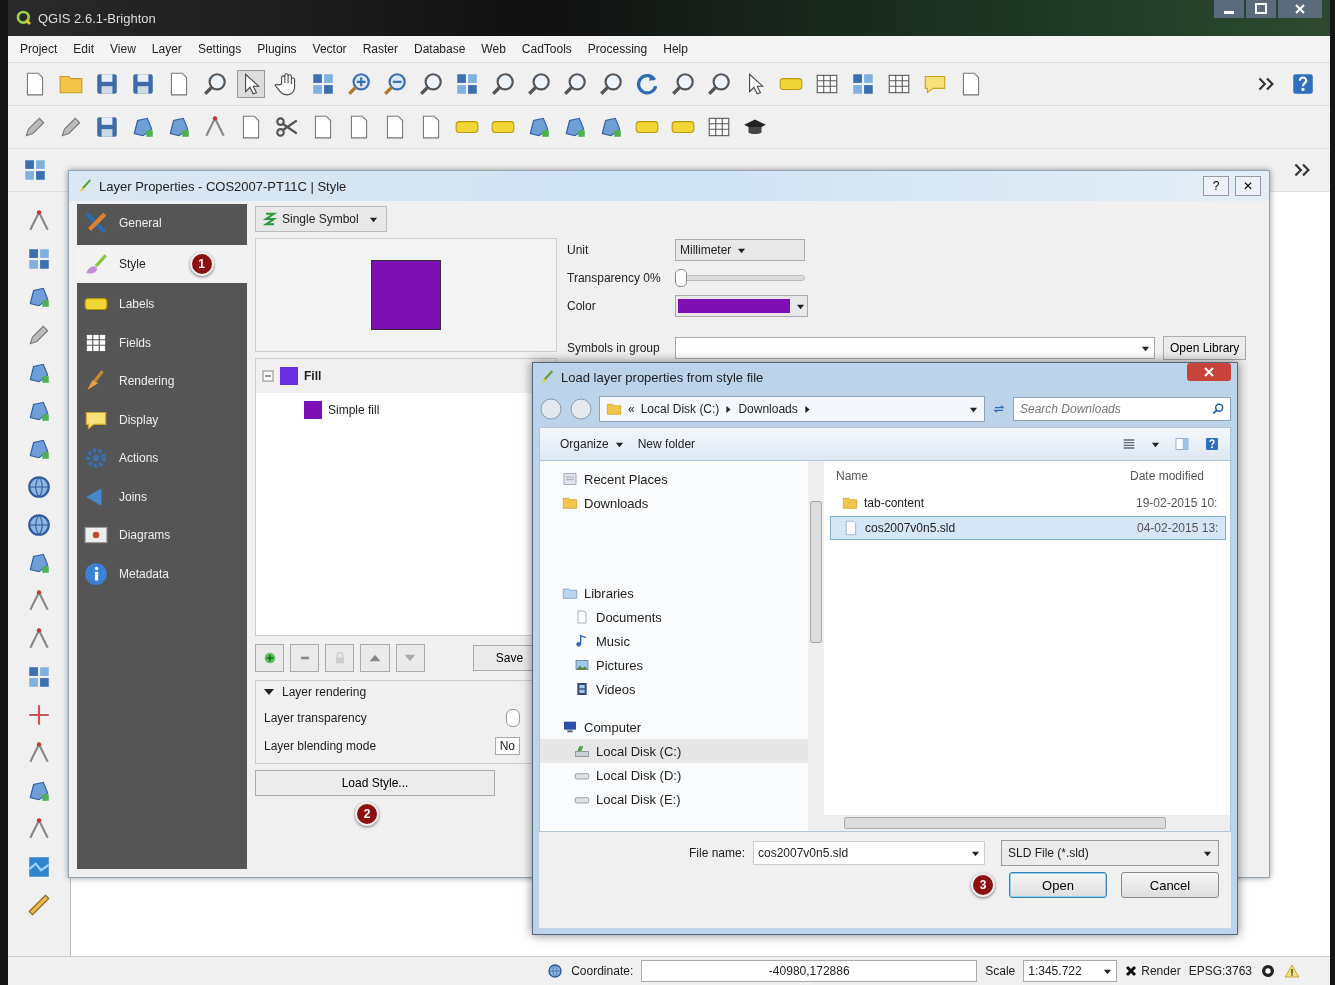  What do you see at coordinates (162, 342) in the screenshot?
I see `sidebar-item: Fields` at bounding box center [162, 342].